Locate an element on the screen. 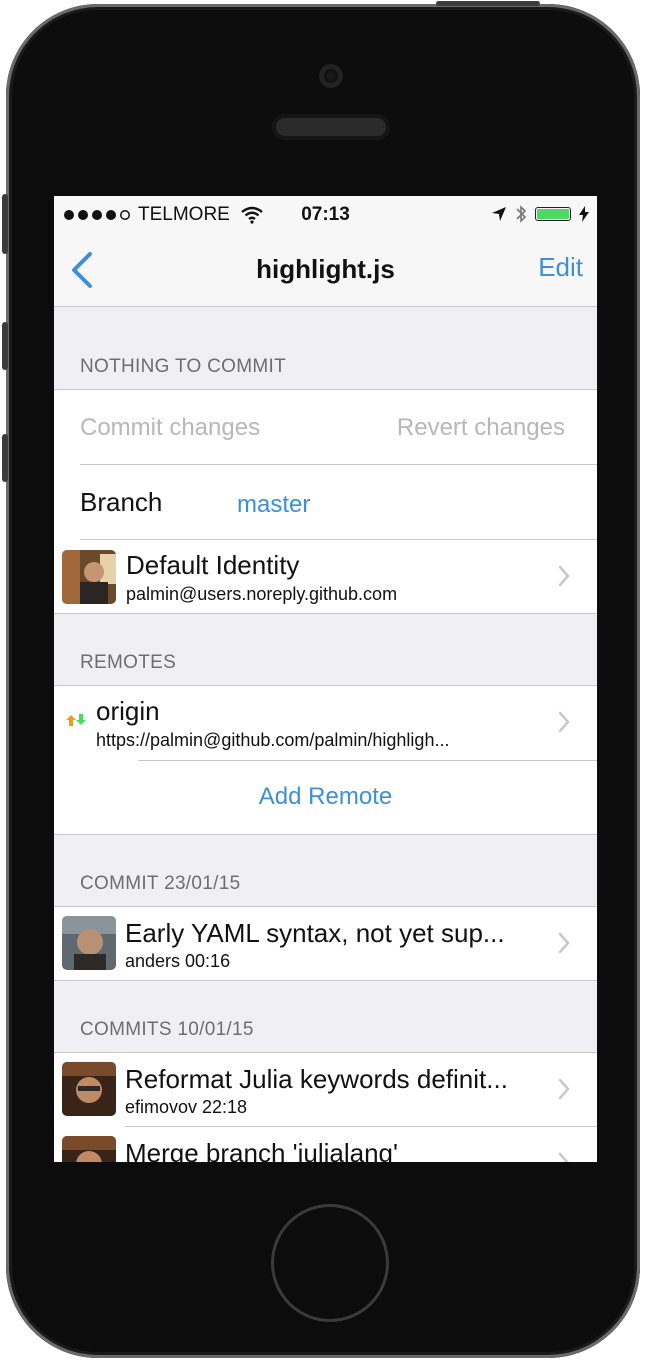  home-button is located at coordinates (330, 1263).